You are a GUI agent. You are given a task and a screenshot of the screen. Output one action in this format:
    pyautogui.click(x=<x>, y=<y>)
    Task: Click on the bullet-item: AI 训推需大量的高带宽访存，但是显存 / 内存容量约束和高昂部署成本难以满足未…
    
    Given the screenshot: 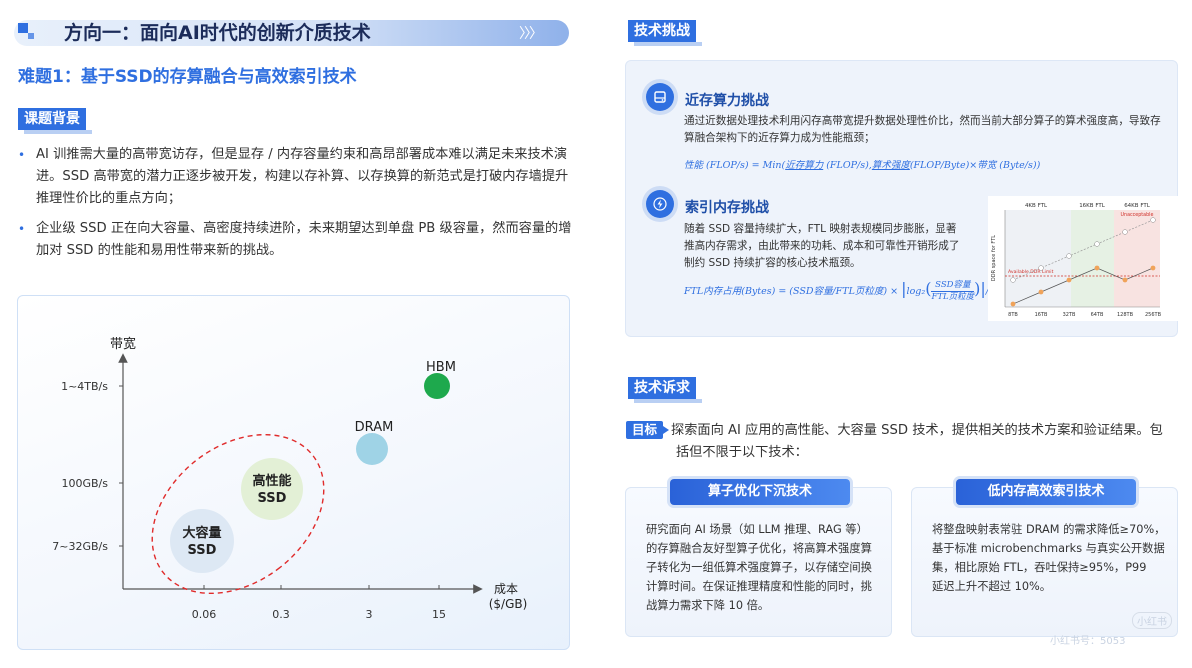 What is the action you would take?
    pyautogui.click(x=295, y=177)
    